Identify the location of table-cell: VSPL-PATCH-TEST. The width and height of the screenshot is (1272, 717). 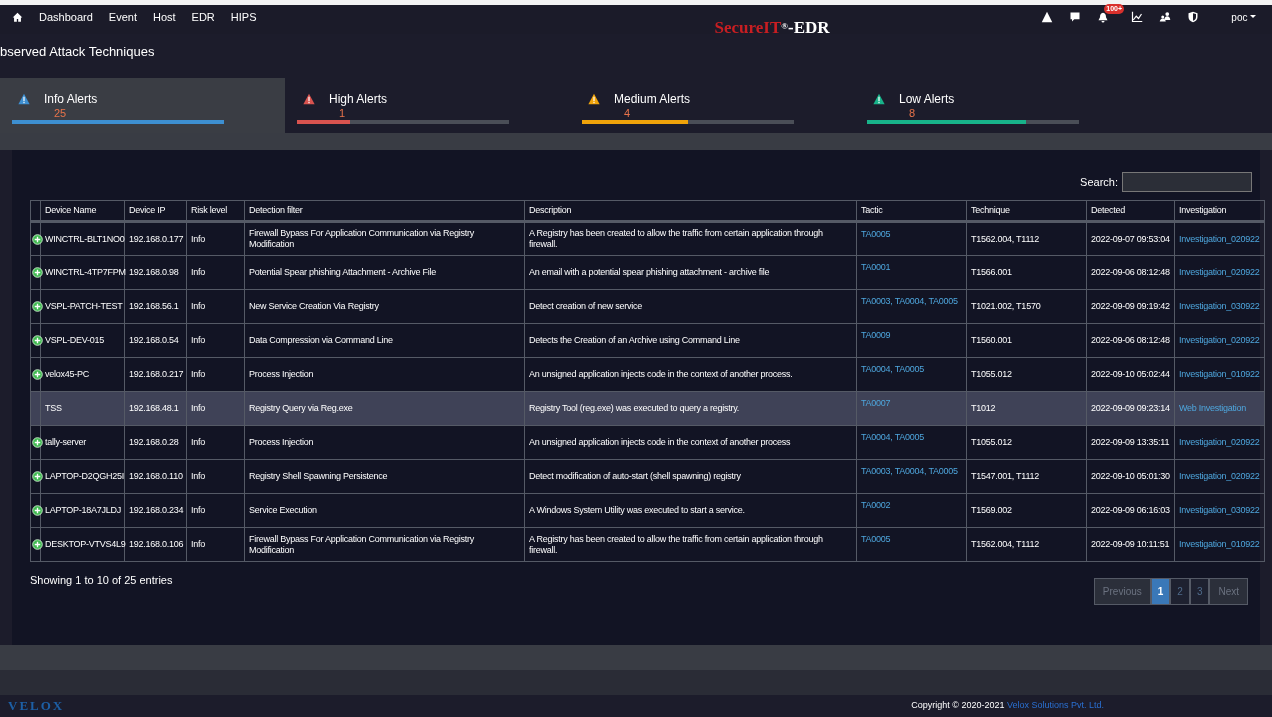
(82, 306).